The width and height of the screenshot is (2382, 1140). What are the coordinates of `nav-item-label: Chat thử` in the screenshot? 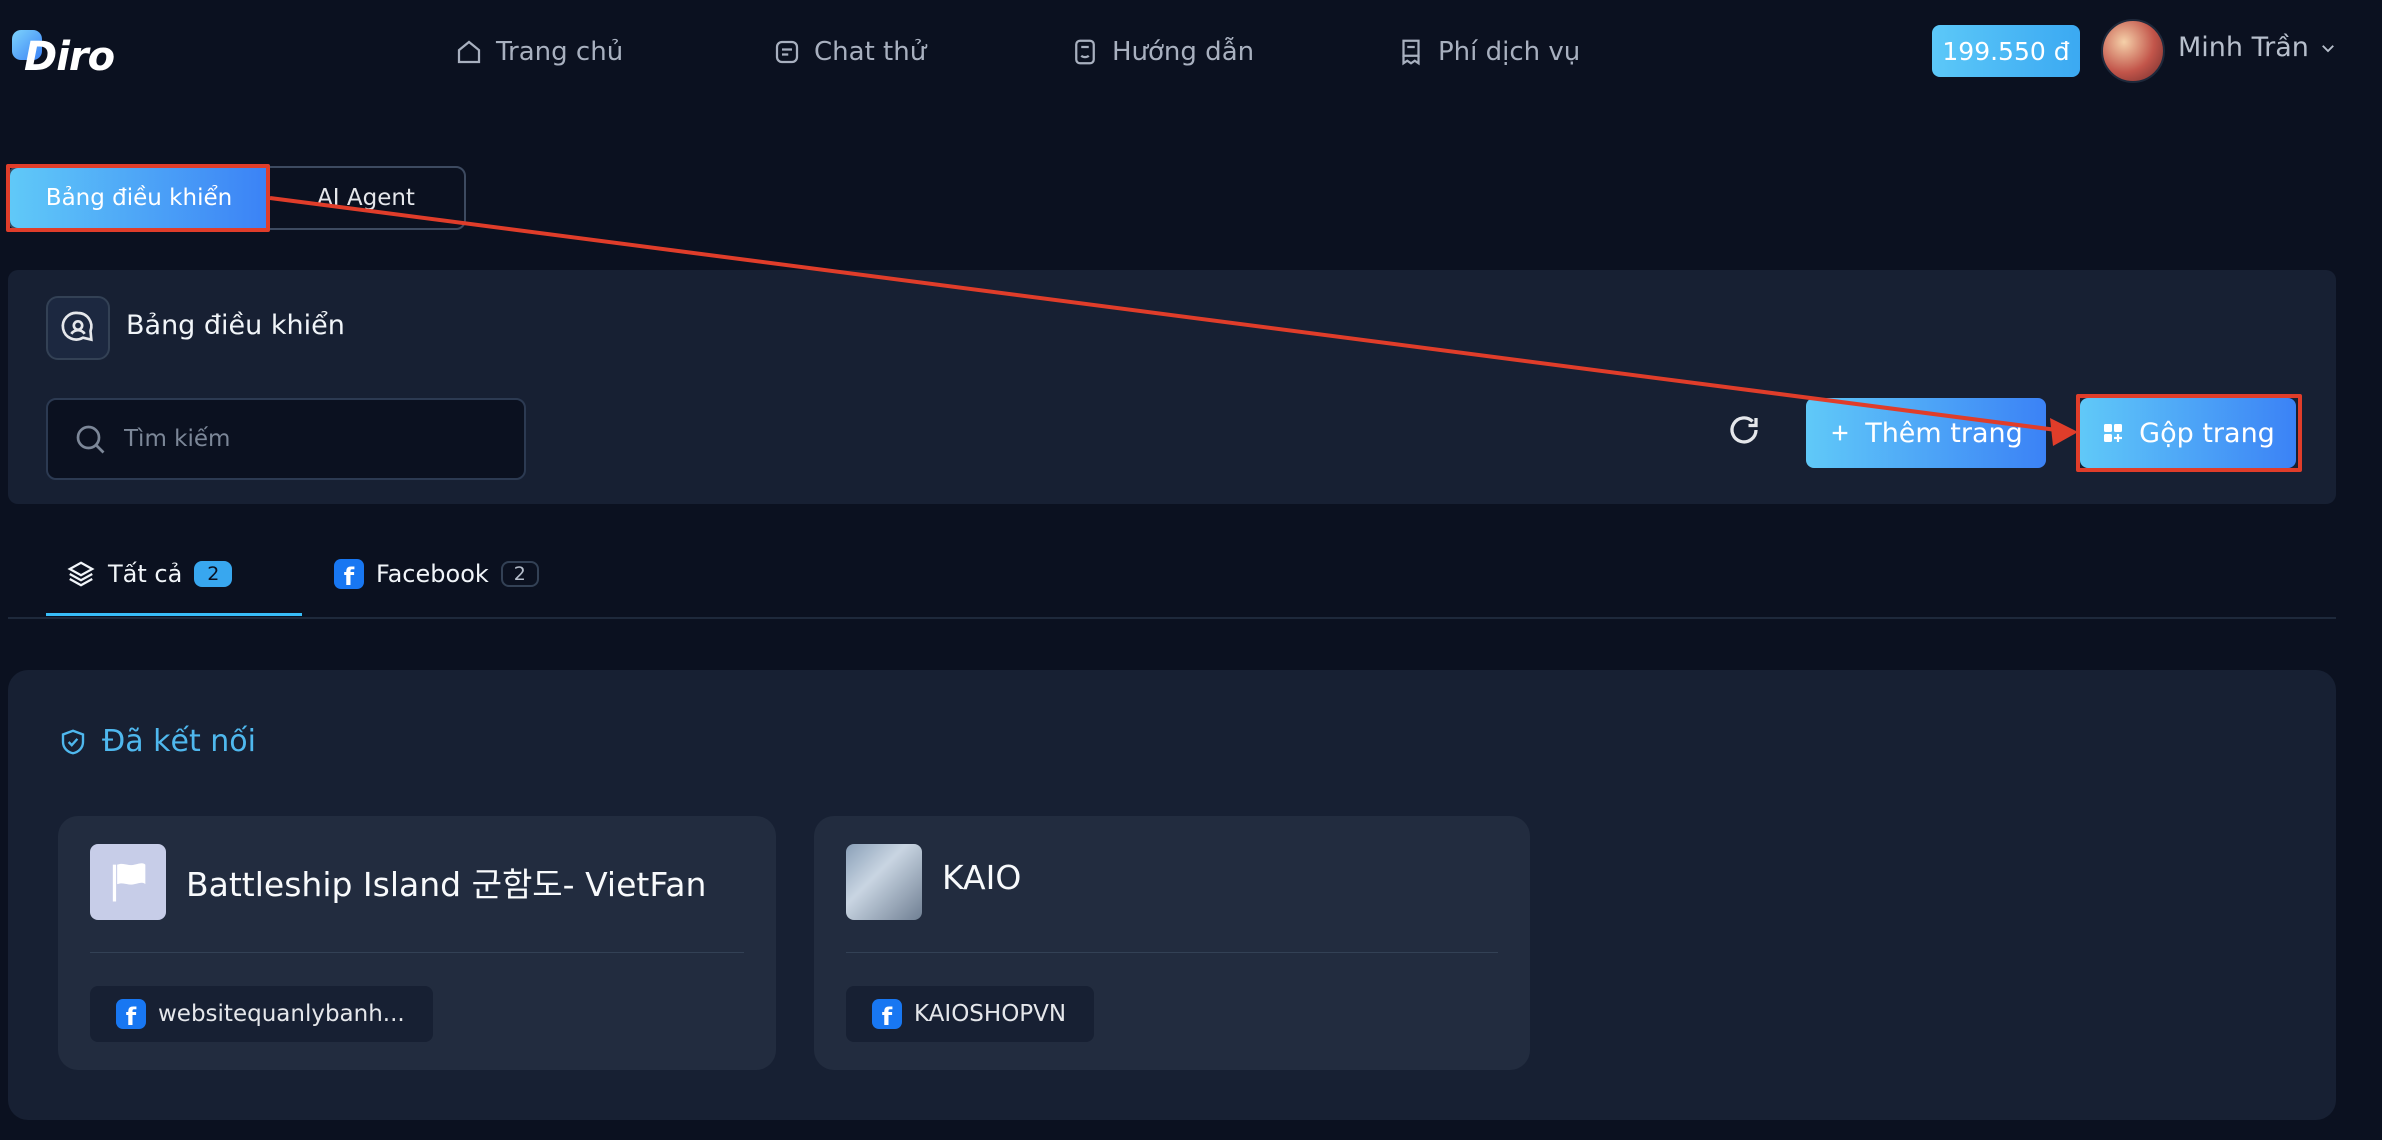 It's located at (870, 52).